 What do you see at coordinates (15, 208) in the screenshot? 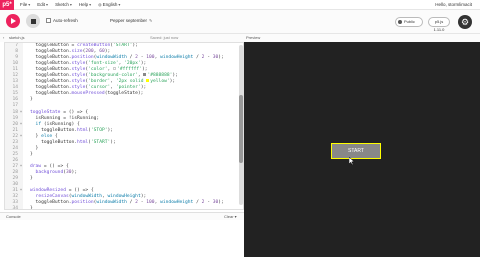
I see `line-number: 34` at bounding box center [15, 208].